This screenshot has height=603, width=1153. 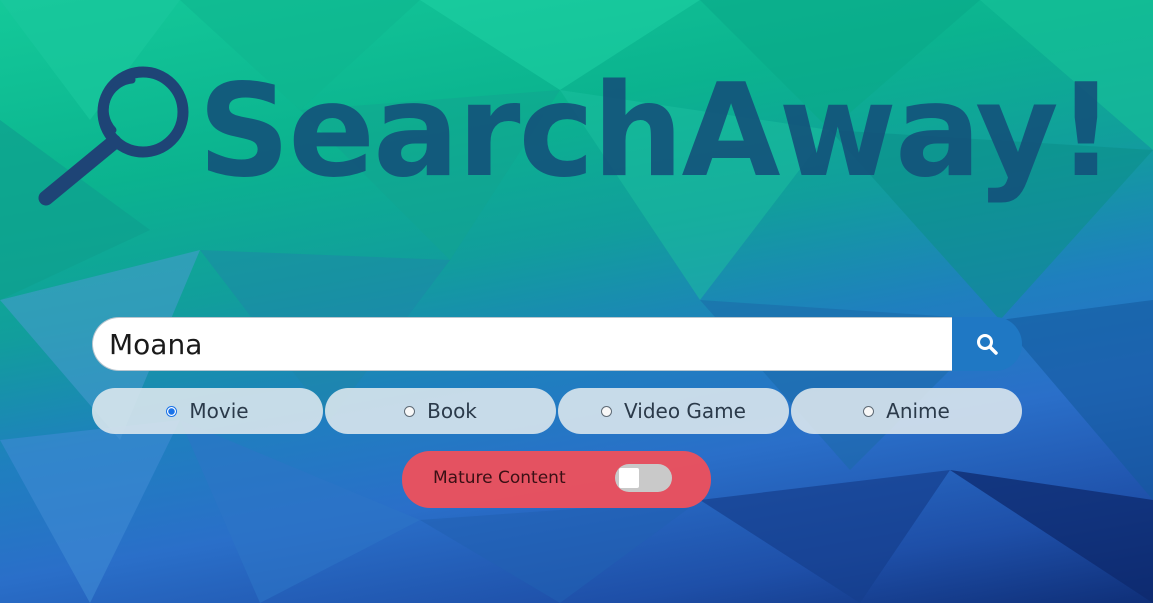 I want to click on radio-checked-icon, so click(x=172, y=411).